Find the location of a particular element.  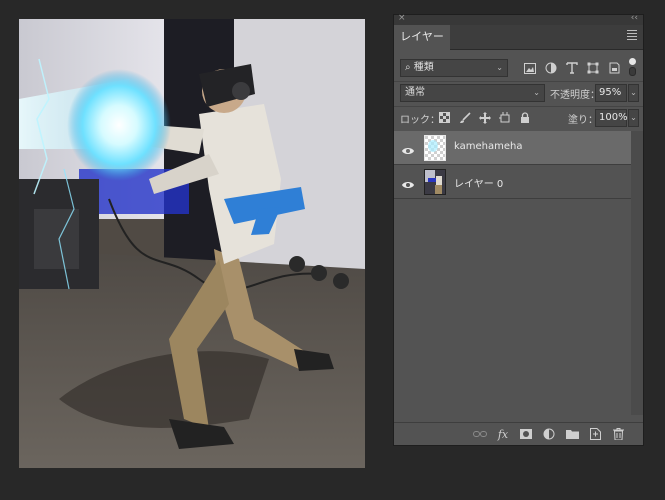

filter-kind-label: 種類 is located at coordinates (423, 67).